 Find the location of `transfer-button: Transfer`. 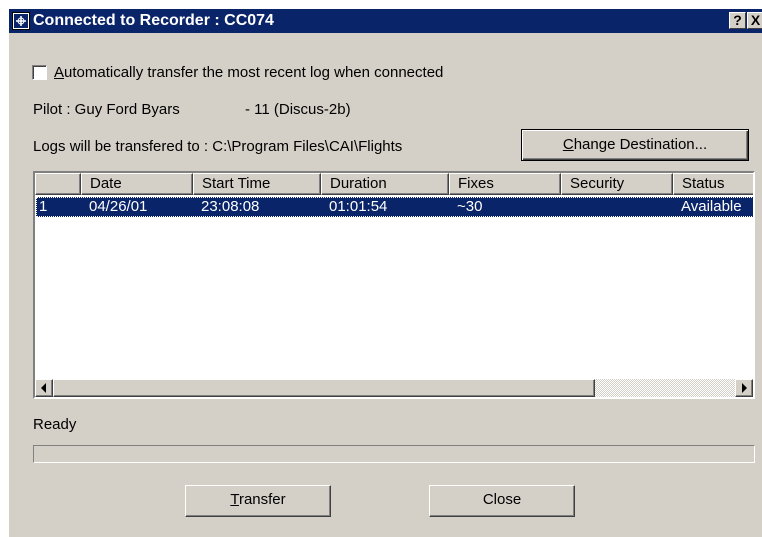

transfer-button: Transfer is located at coordinates (258, 501).